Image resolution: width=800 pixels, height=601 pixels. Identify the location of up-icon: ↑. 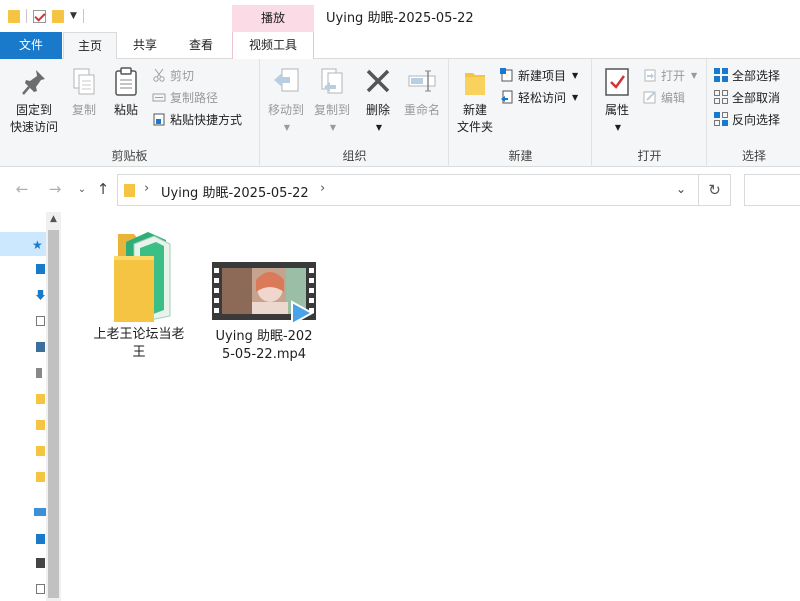
(103, 189).